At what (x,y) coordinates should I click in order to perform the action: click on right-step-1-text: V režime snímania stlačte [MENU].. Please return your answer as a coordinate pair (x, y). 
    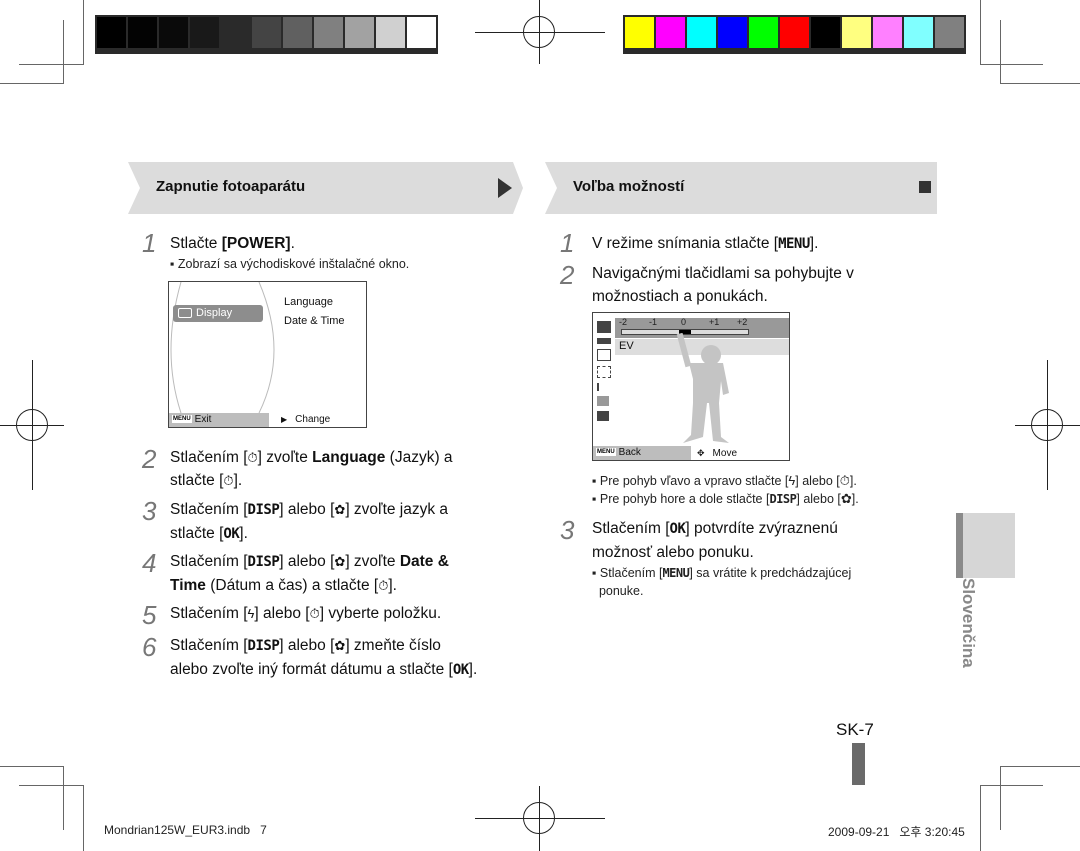
    Looking at the image, I should click on (705, 243).